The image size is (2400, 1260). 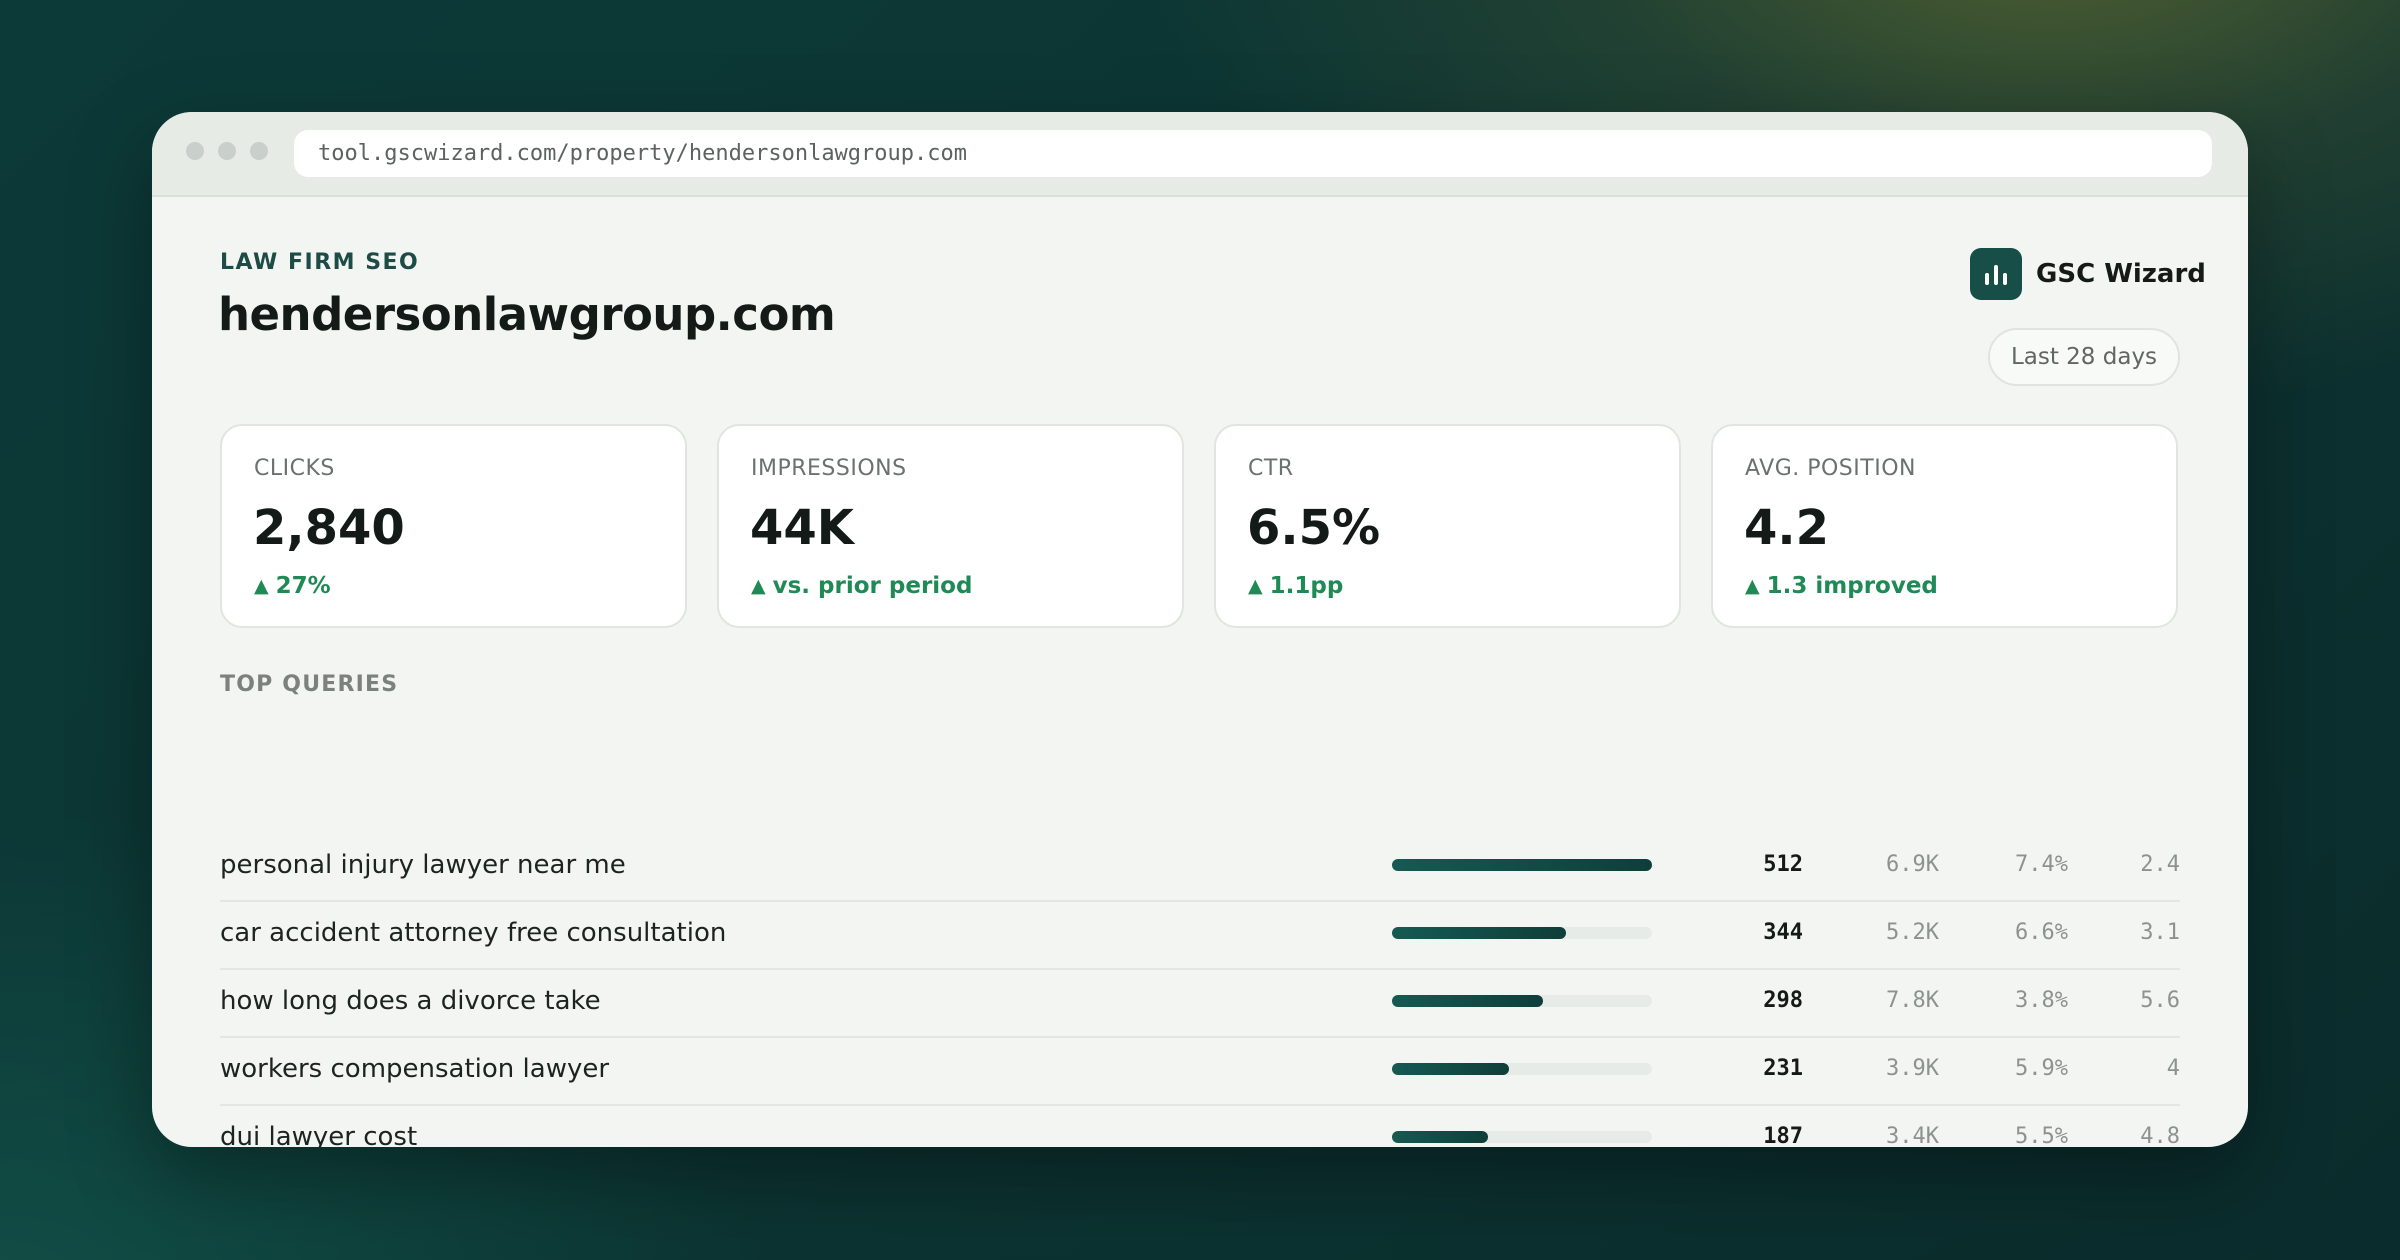 I want to click on window-close-dot, so click(x=195, y=151).